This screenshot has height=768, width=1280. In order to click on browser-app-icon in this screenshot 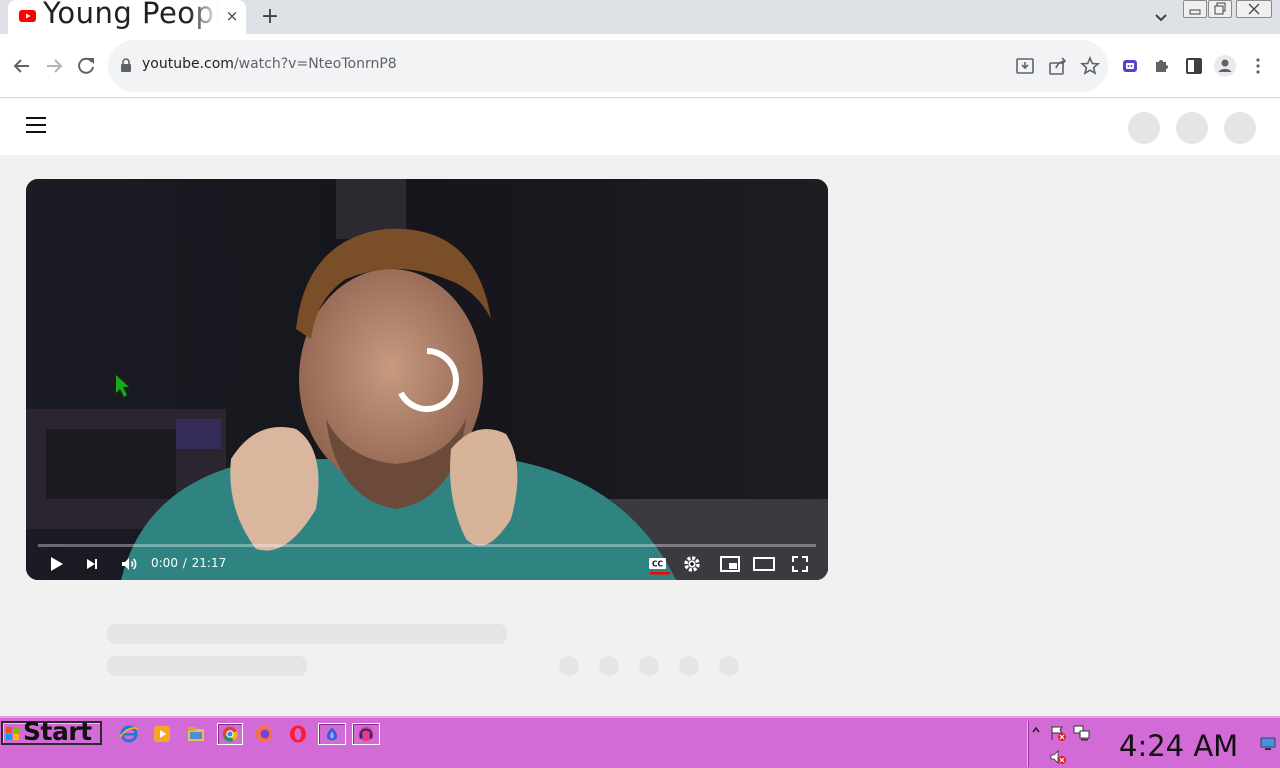, I will do `click(332, 734)`.